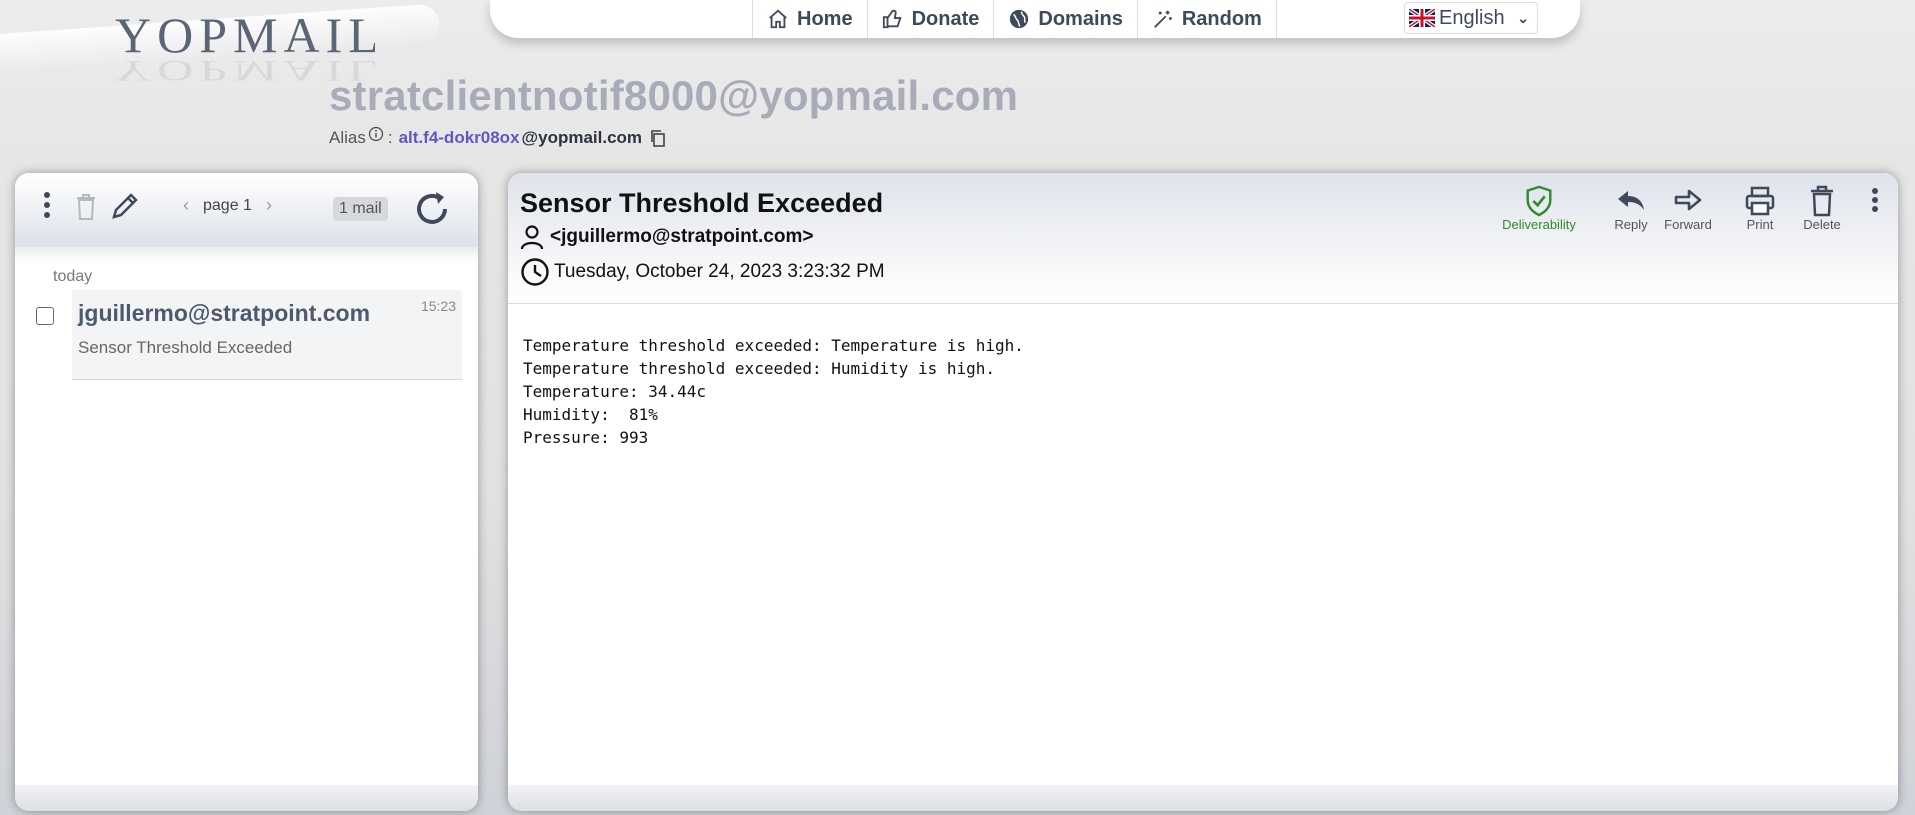 Image resolution: width=1915 pixels, height=815 pixels. I want to click on message-subject: Sensor Threshold Exceeded, so click(702, 203).